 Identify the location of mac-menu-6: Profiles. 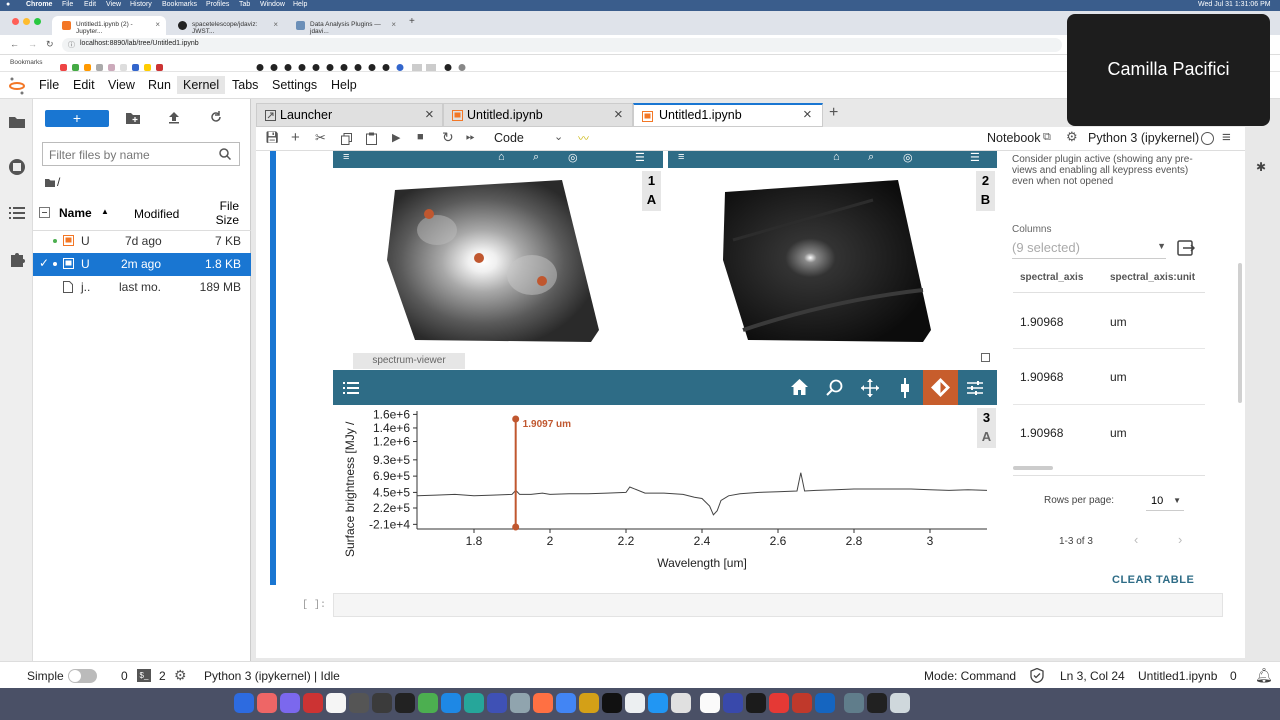
(217, 4).